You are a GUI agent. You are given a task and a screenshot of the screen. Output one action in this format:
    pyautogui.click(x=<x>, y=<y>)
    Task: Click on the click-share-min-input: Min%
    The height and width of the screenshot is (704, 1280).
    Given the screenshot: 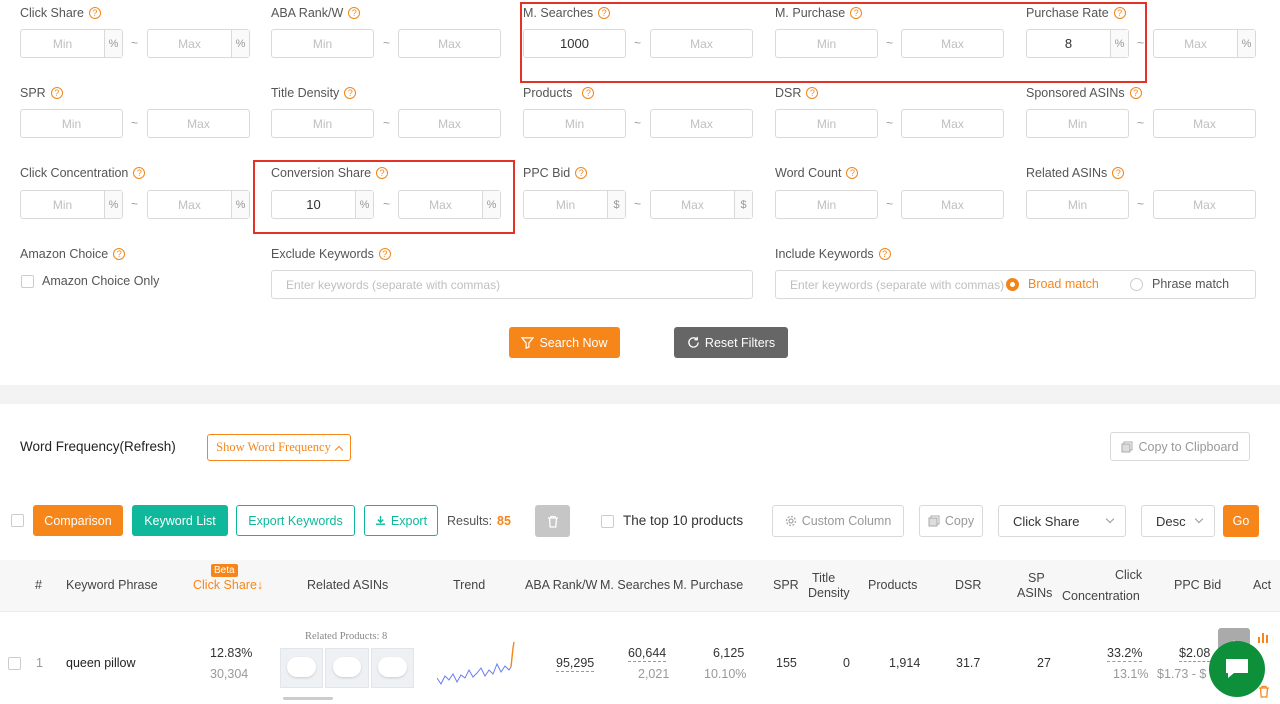 What is the action you would take?
    pyautogui.click(x=71, y=43)
    